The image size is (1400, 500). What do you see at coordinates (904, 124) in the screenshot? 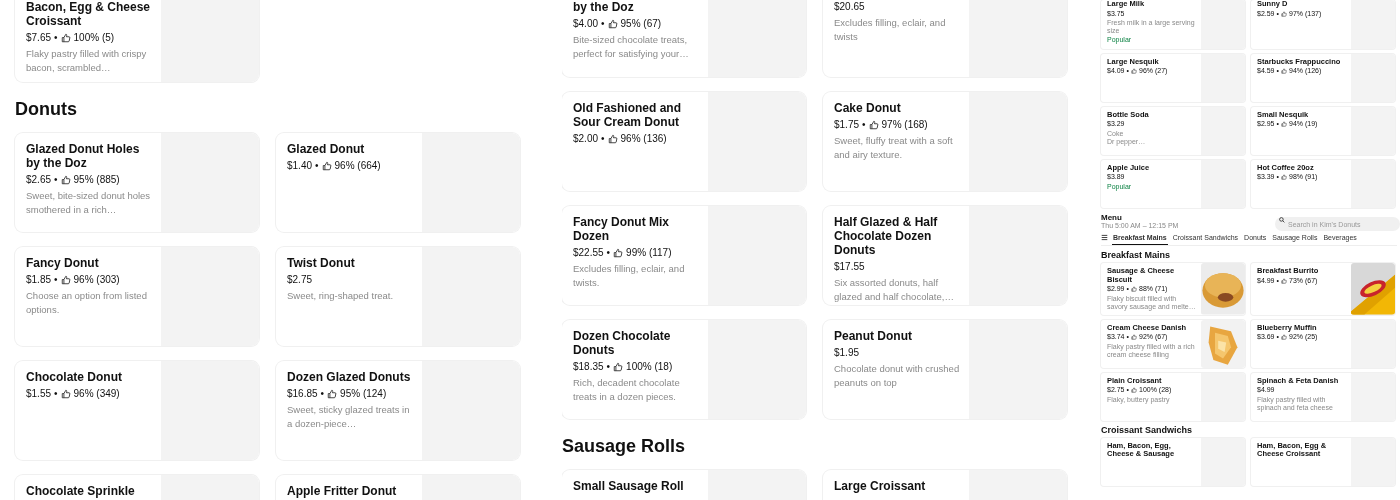
I see `item-rating: 97% (168)` at bounding box center [904, 124].